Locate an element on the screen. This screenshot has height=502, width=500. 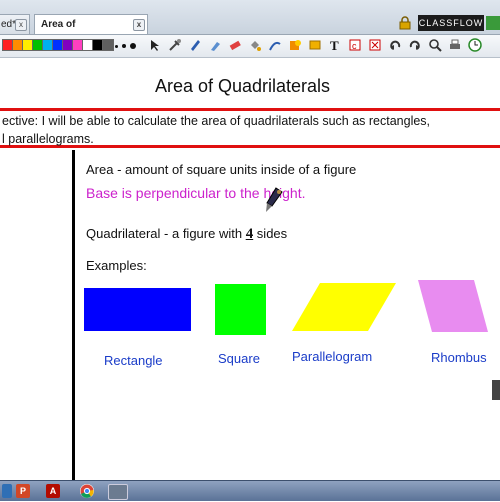
square-shape is located at coordinates (240, 309).